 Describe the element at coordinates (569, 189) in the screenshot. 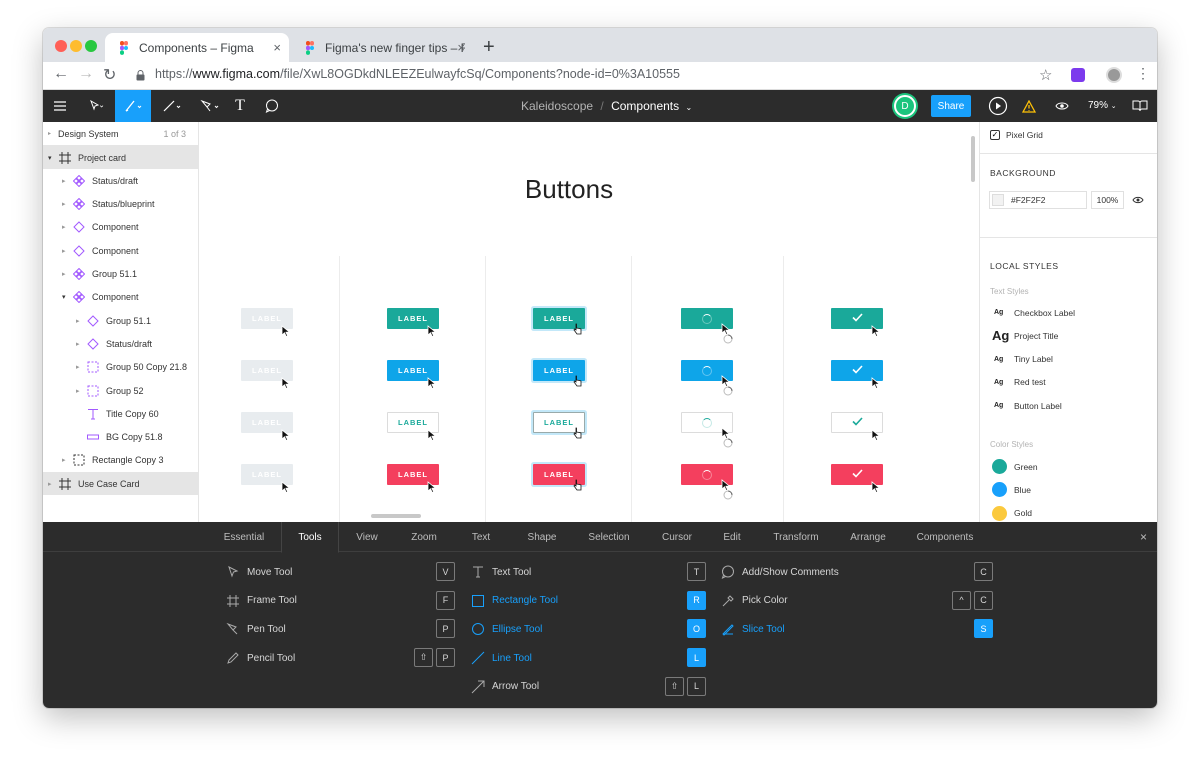

I see `frame-title: Buttons` at that location.